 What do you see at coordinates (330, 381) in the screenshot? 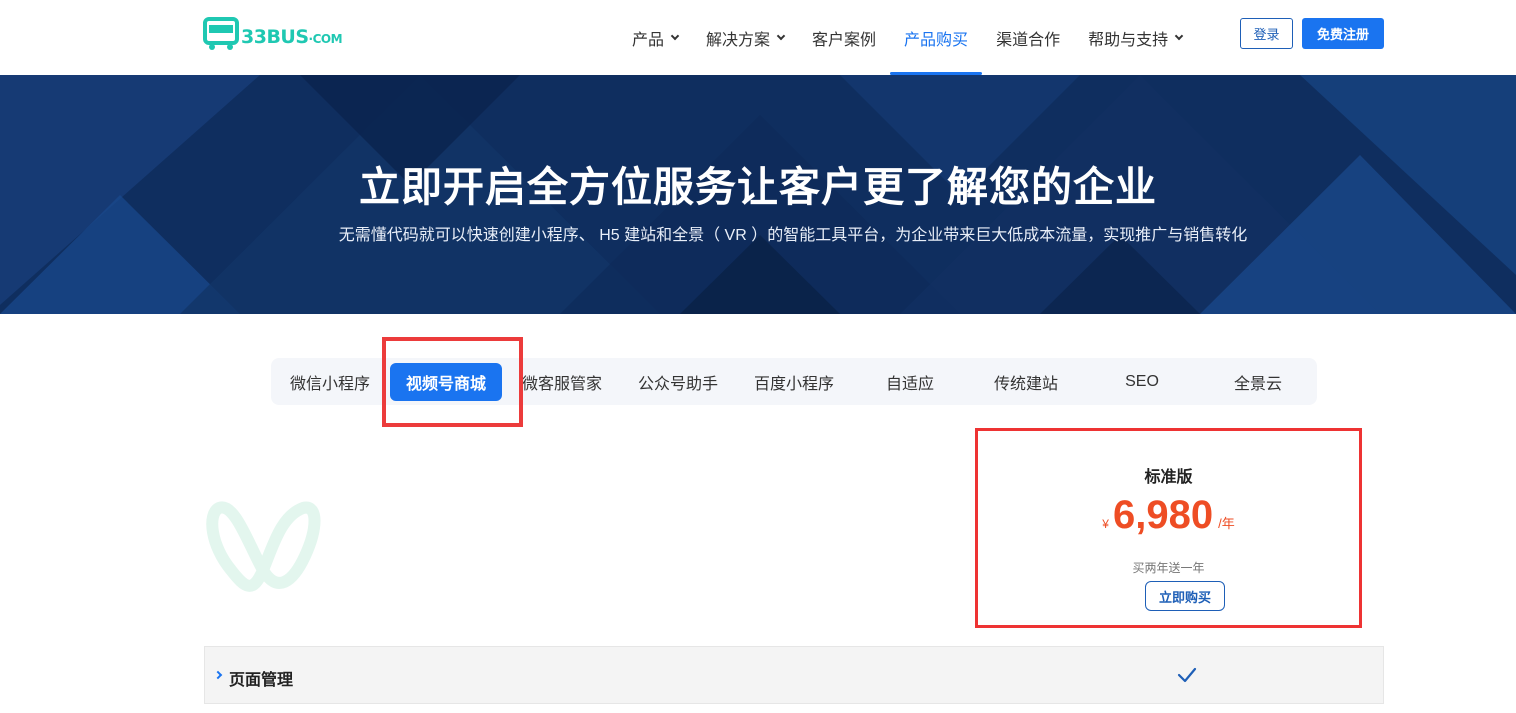
I see `tab-wechat-miniprogram: 微信小程序` at bounding box center [330, 381].